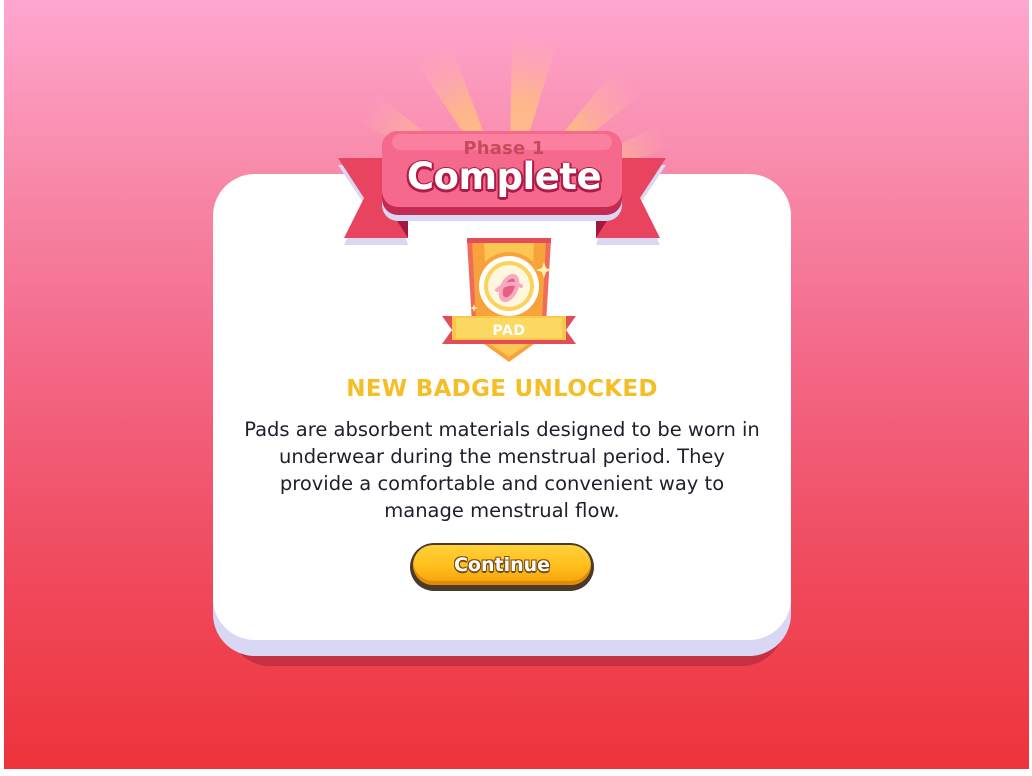  I want to click on complete-title: Complete, so click(504, 176).